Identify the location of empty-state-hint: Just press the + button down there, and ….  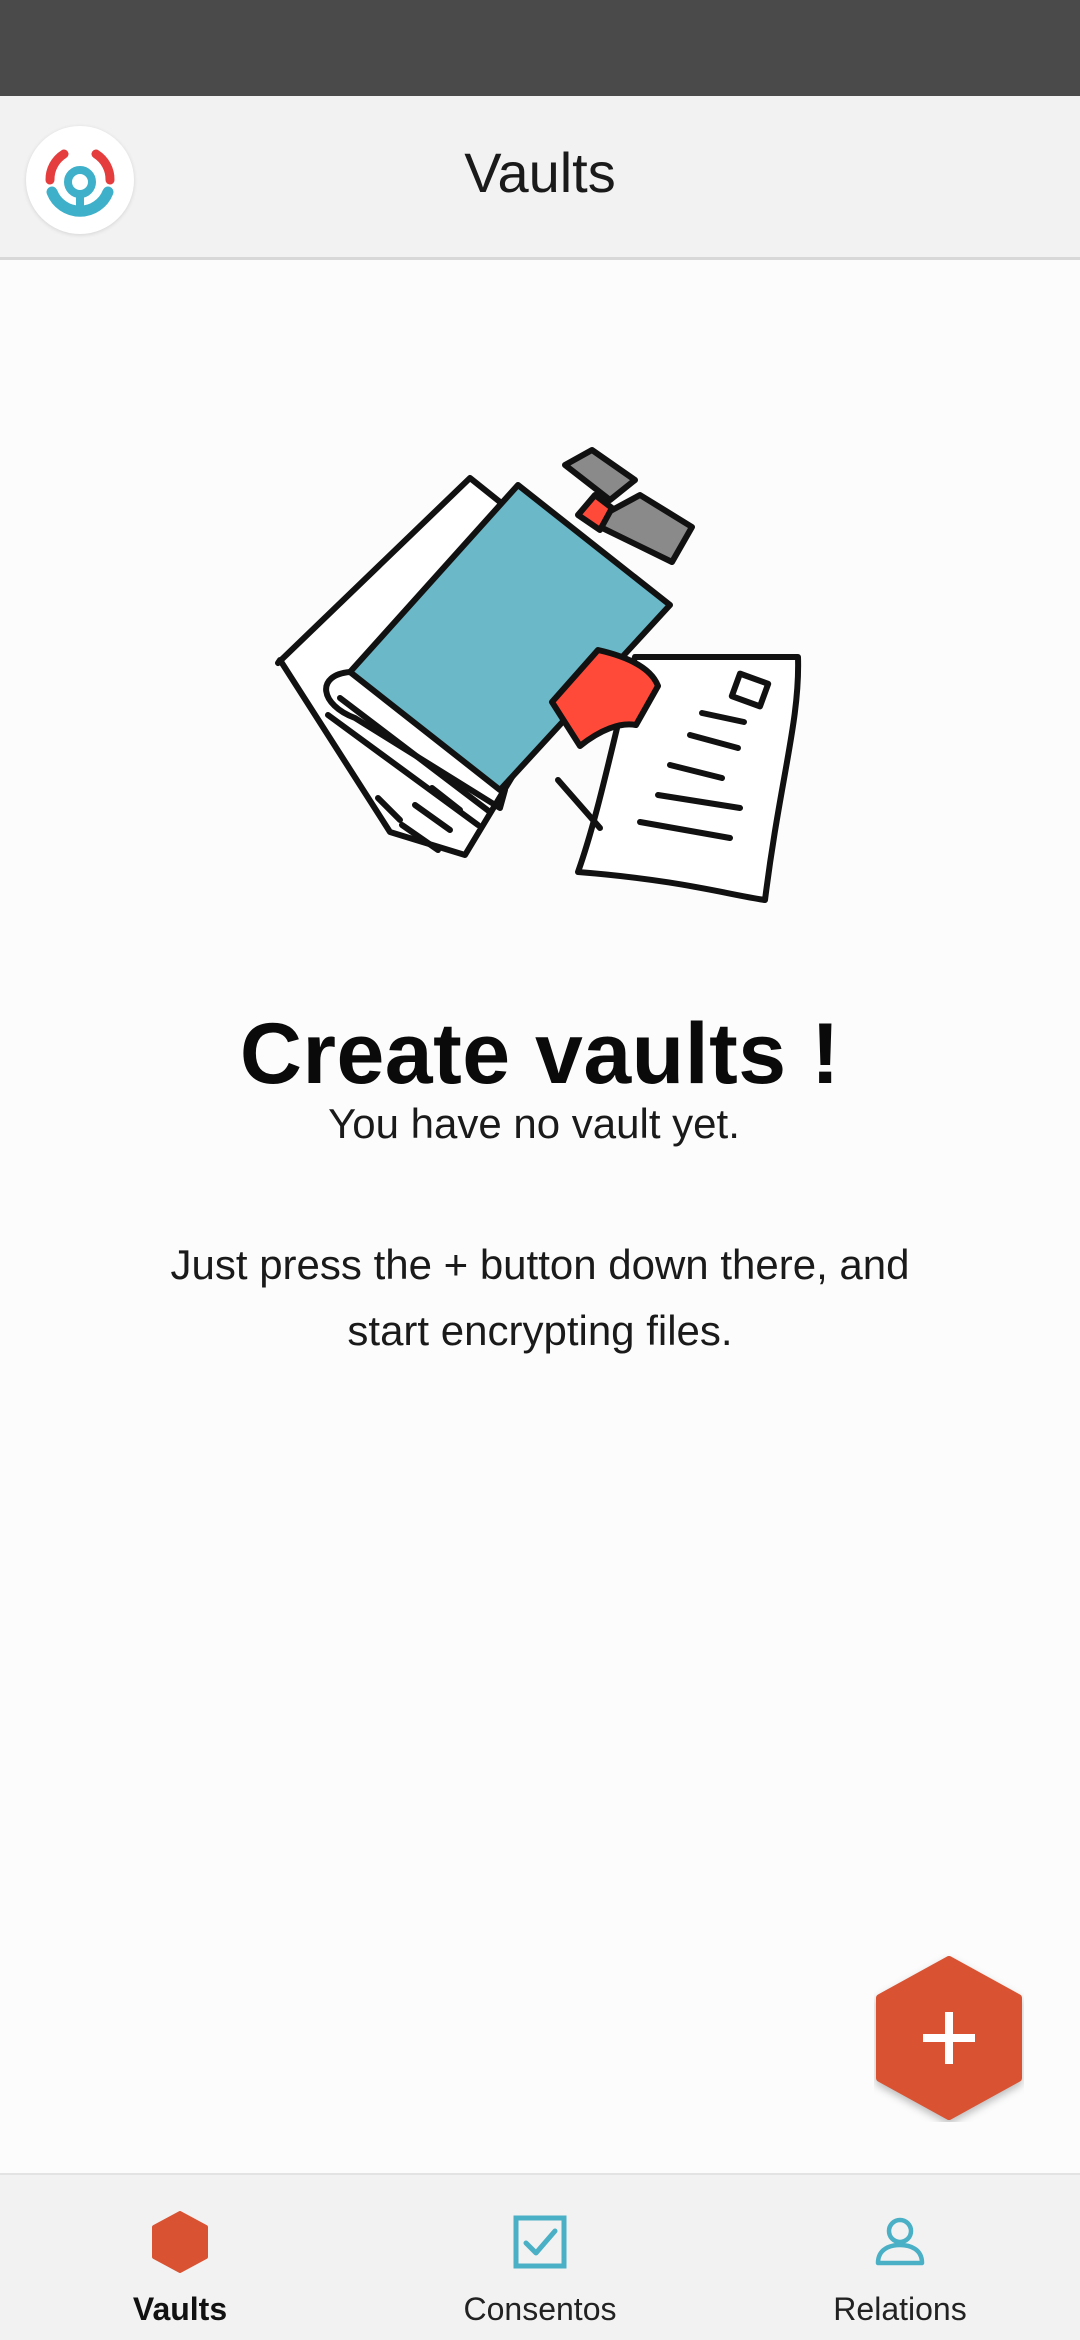
(540, 1298).